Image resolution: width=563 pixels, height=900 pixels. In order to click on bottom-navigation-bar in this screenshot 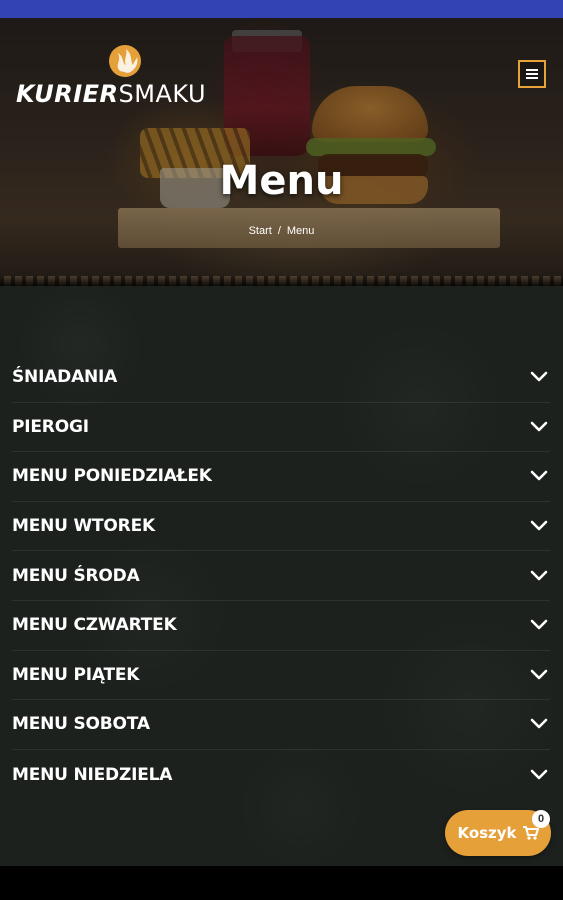, I will do `click(281, 883)`.